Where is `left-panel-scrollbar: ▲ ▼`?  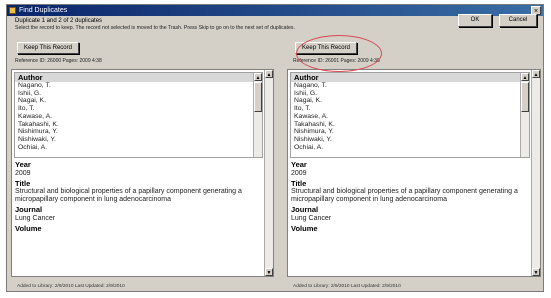 left-panel-scrollbar: ▲ ▼ is located at coordinates (268, 173).